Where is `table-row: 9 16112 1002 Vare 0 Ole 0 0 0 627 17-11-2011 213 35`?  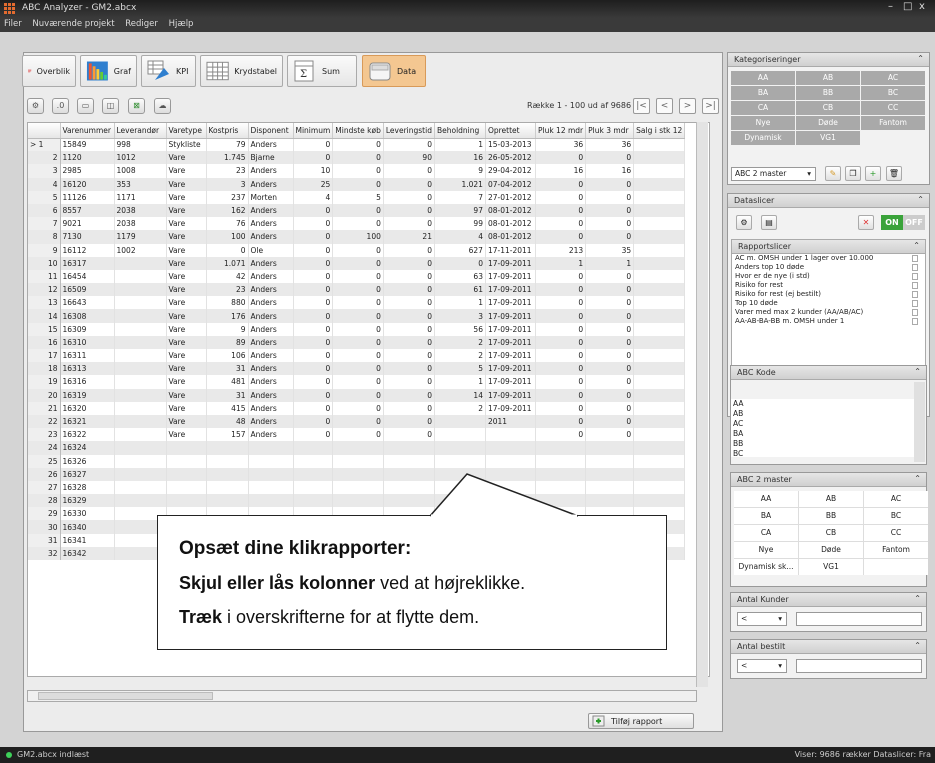
table-row: 9 16112 1002 Vare 0 Ole 0 0 0 627 17-11-2011 213 35 is located at coordinates (357, 250).